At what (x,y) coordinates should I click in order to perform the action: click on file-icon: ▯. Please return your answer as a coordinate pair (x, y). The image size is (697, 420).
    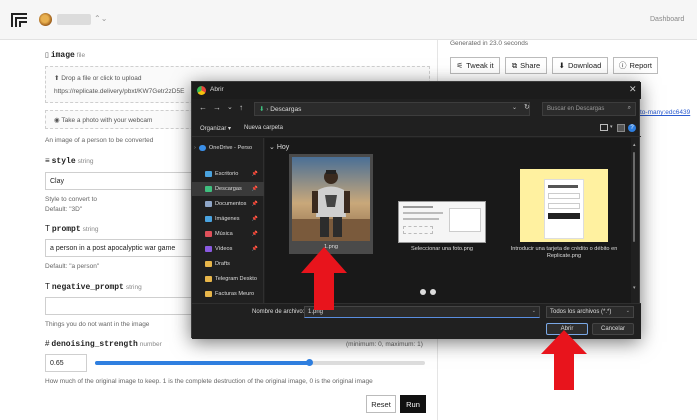
    Looking at the image, I should click on (47, 55).